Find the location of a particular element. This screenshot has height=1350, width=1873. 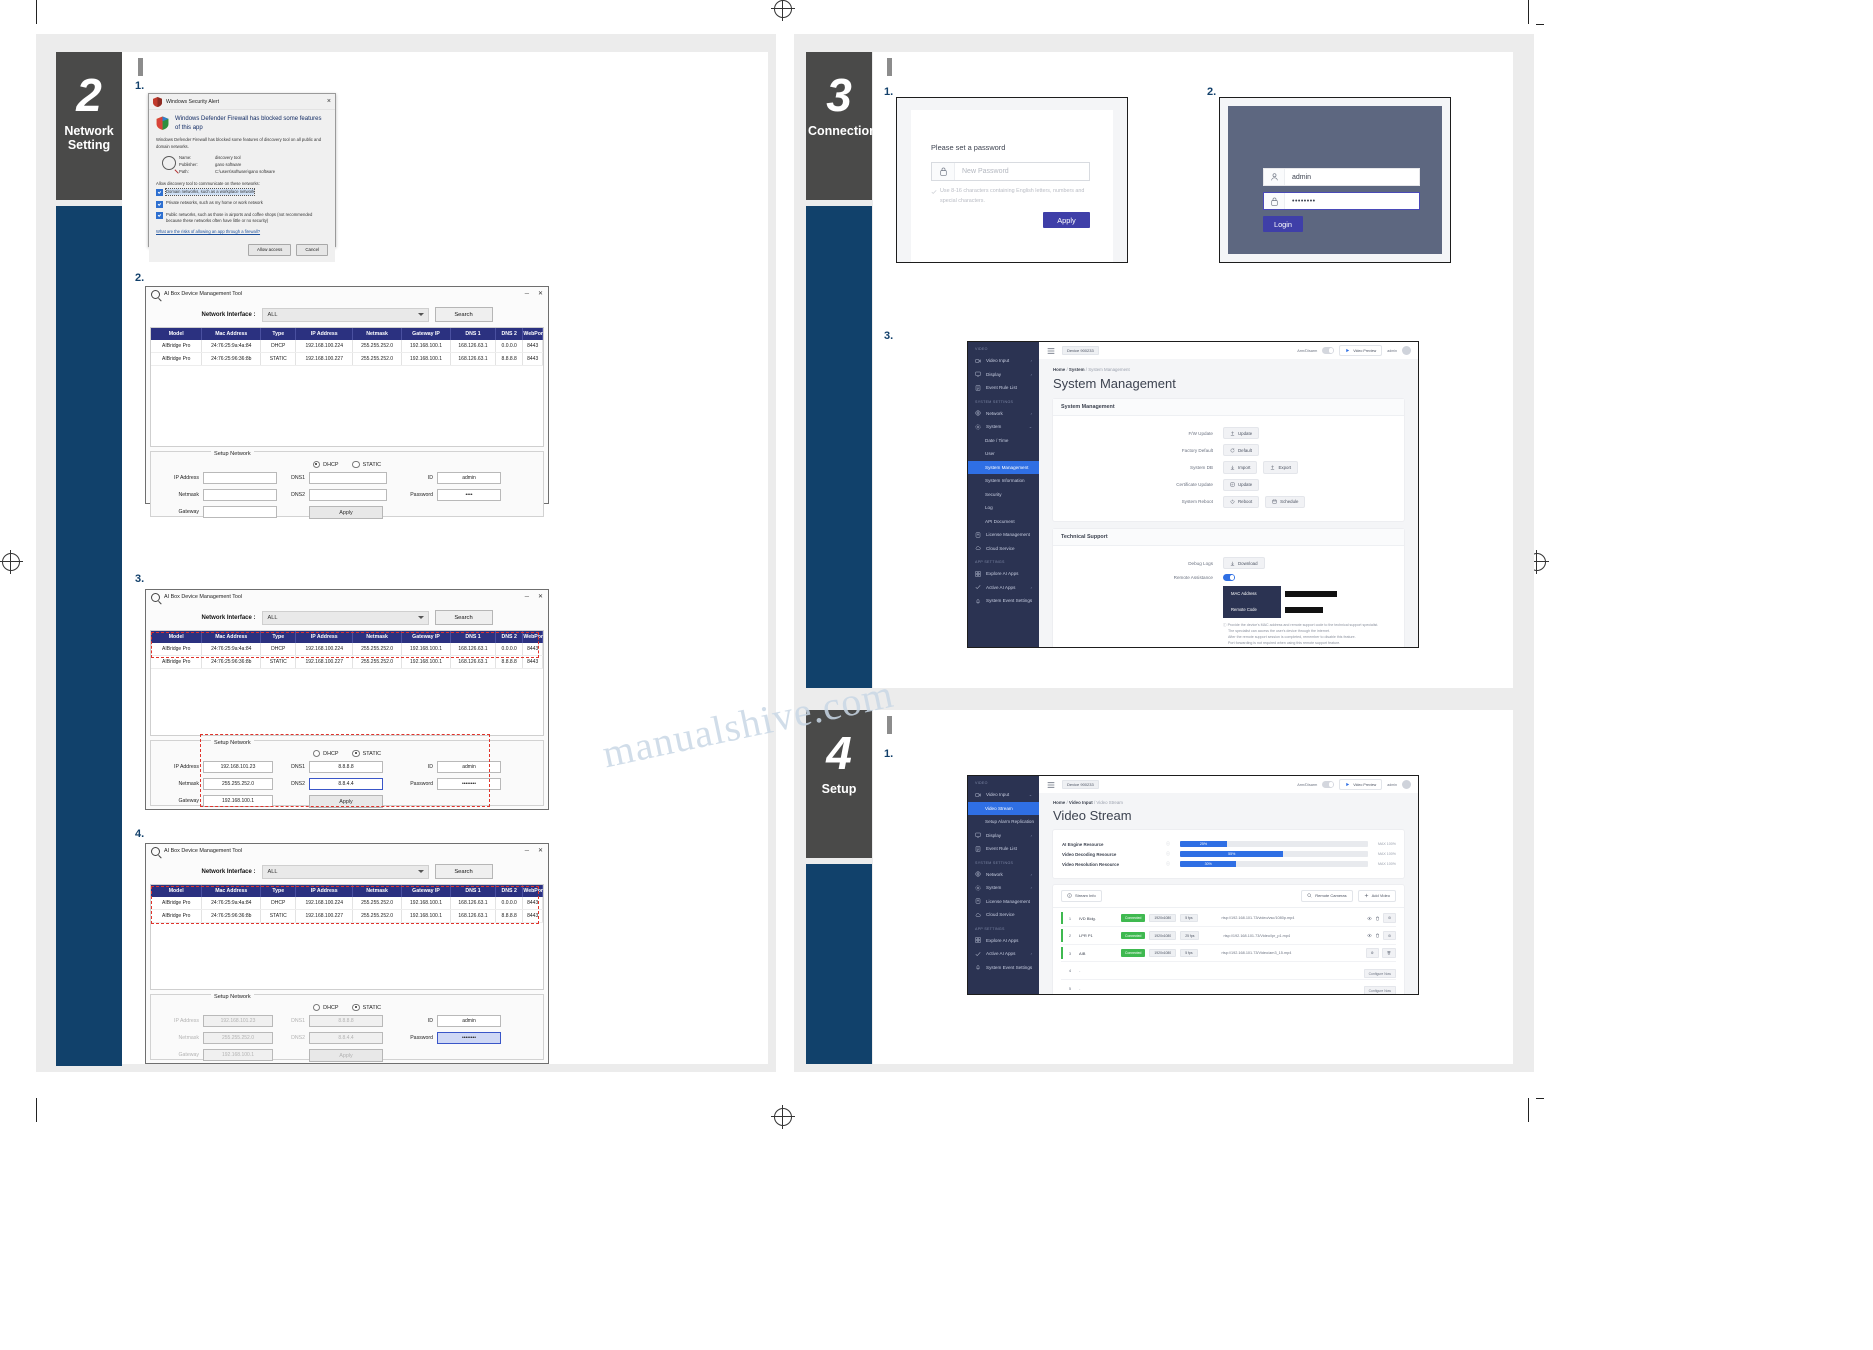

cancel-button: Cancel is located at coordinates (312, 249).